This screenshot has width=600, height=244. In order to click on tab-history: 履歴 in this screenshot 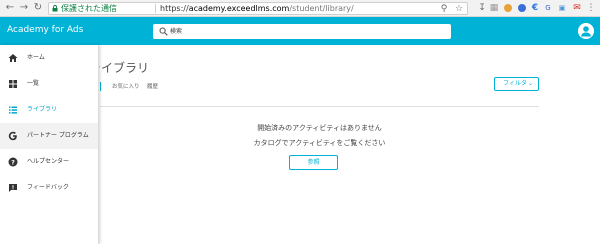, I will do `click(152, 87)`.